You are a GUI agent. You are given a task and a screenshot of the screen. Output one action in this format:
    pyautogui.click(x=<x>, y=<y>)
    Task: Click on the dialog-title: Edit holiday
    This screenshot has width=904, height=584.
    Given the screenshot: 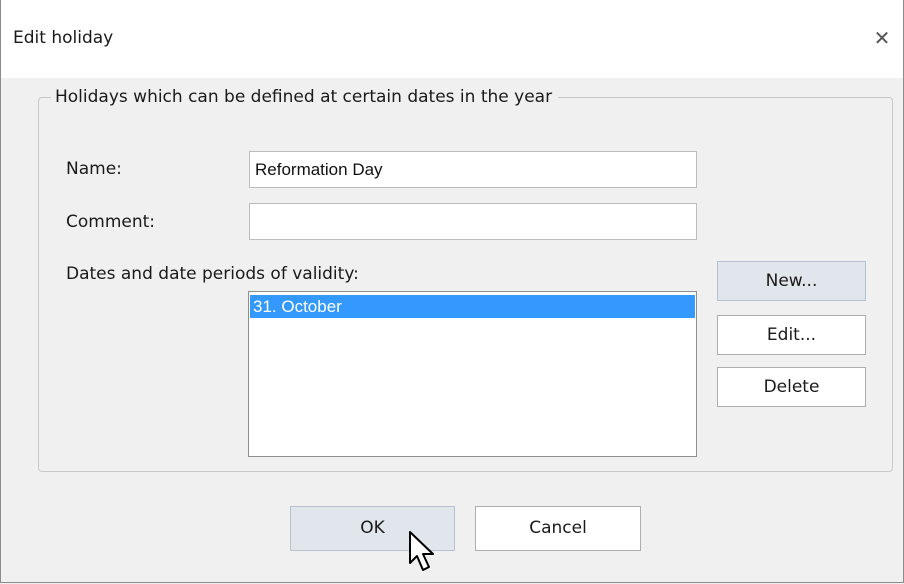 What is the action you would take?
    pyautogui.click(x=63, y=38)
    